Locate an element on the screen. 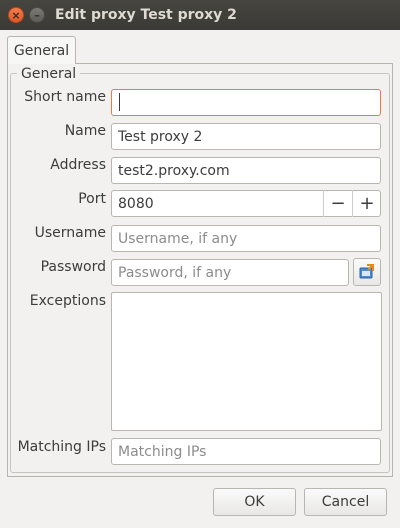 This screenshot has height=528, width=400. title-bar: × – Edit proxy Test proxy 2 is located at coordinates (200, 15).